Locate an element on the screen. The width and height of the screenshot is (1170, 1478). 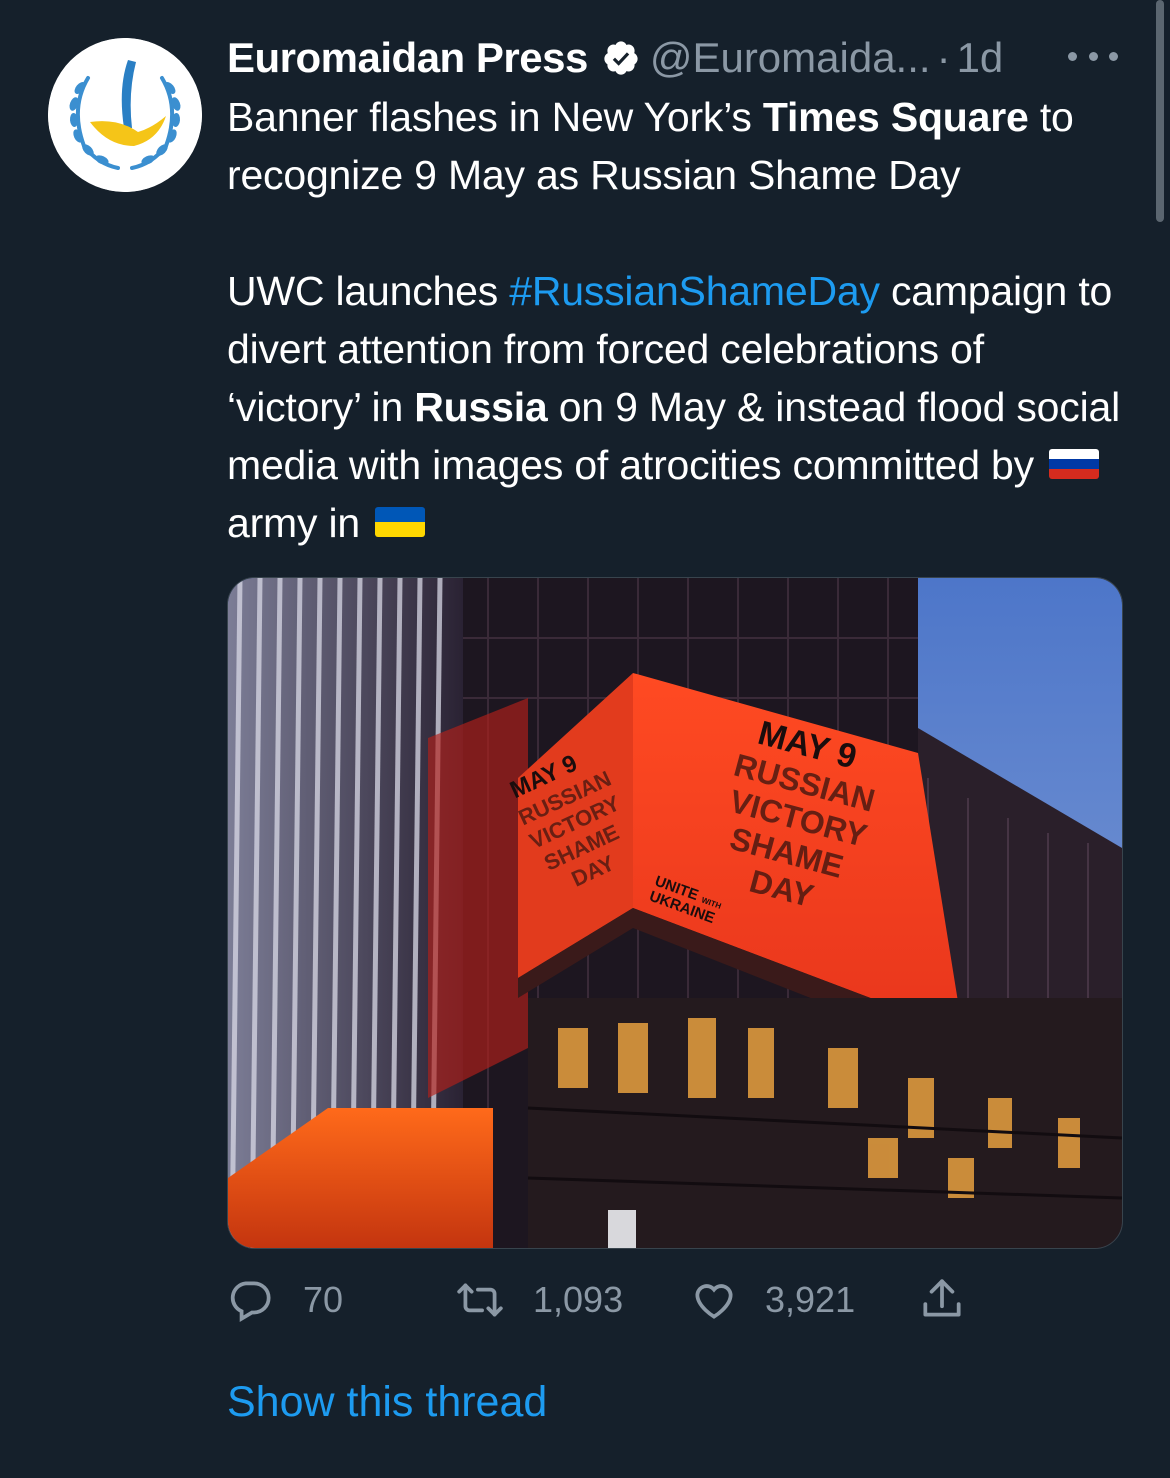
text-segment: Banner flashes in New York’s is located at coordinates (495, 117).